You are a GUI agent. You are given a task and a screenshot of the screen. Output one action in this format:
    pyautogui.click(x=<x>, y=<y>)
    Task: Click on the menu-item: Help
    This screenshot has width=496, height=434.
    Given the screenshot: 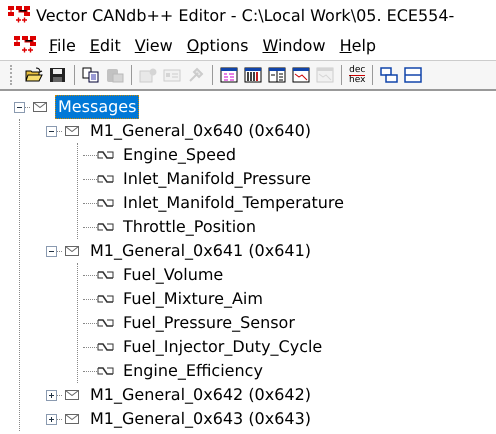 What is the action you would take?
    pyautogui.click(x=358, y=45)
    